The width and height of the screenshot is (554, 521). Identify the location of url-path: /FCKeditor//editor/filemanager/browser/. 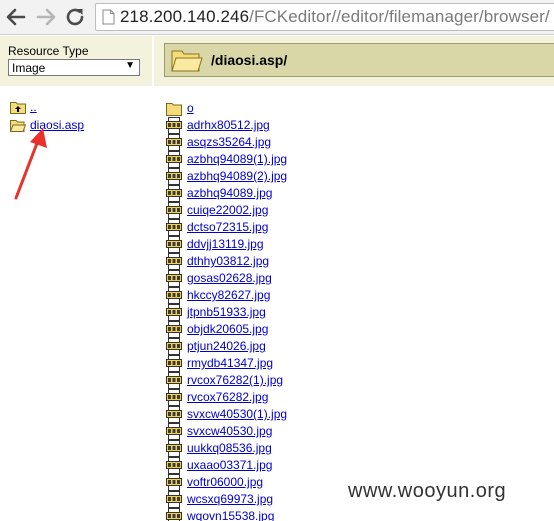
(399, 16).